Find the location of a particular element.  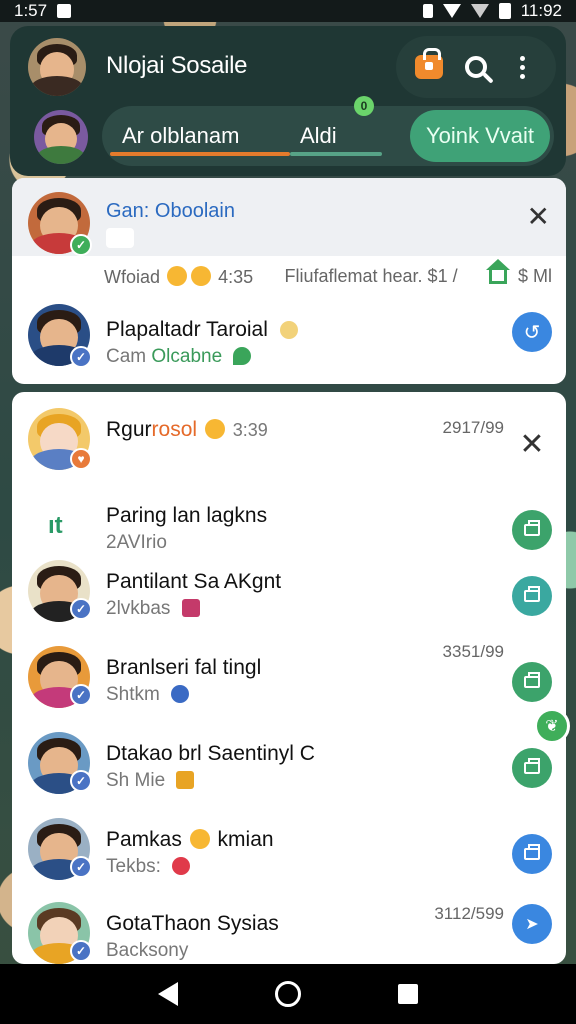

chat-name: Pantilant Sa AKgnt is located at coordinates (194, 581).